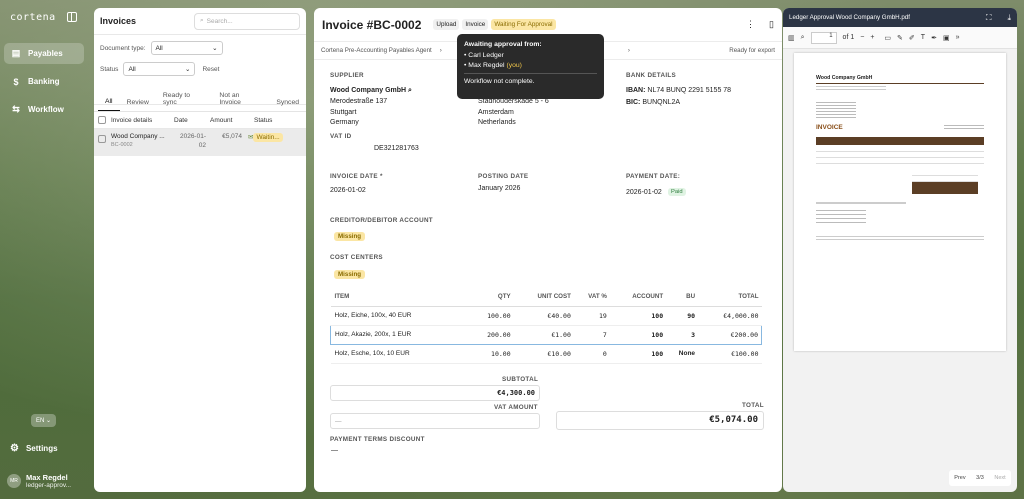 This screenshot has width=1024, height=499. Describe the element at coordinates (356, 176) in the screenshot. I see `invoice-date-label: INVOICE DATE *` at that location.